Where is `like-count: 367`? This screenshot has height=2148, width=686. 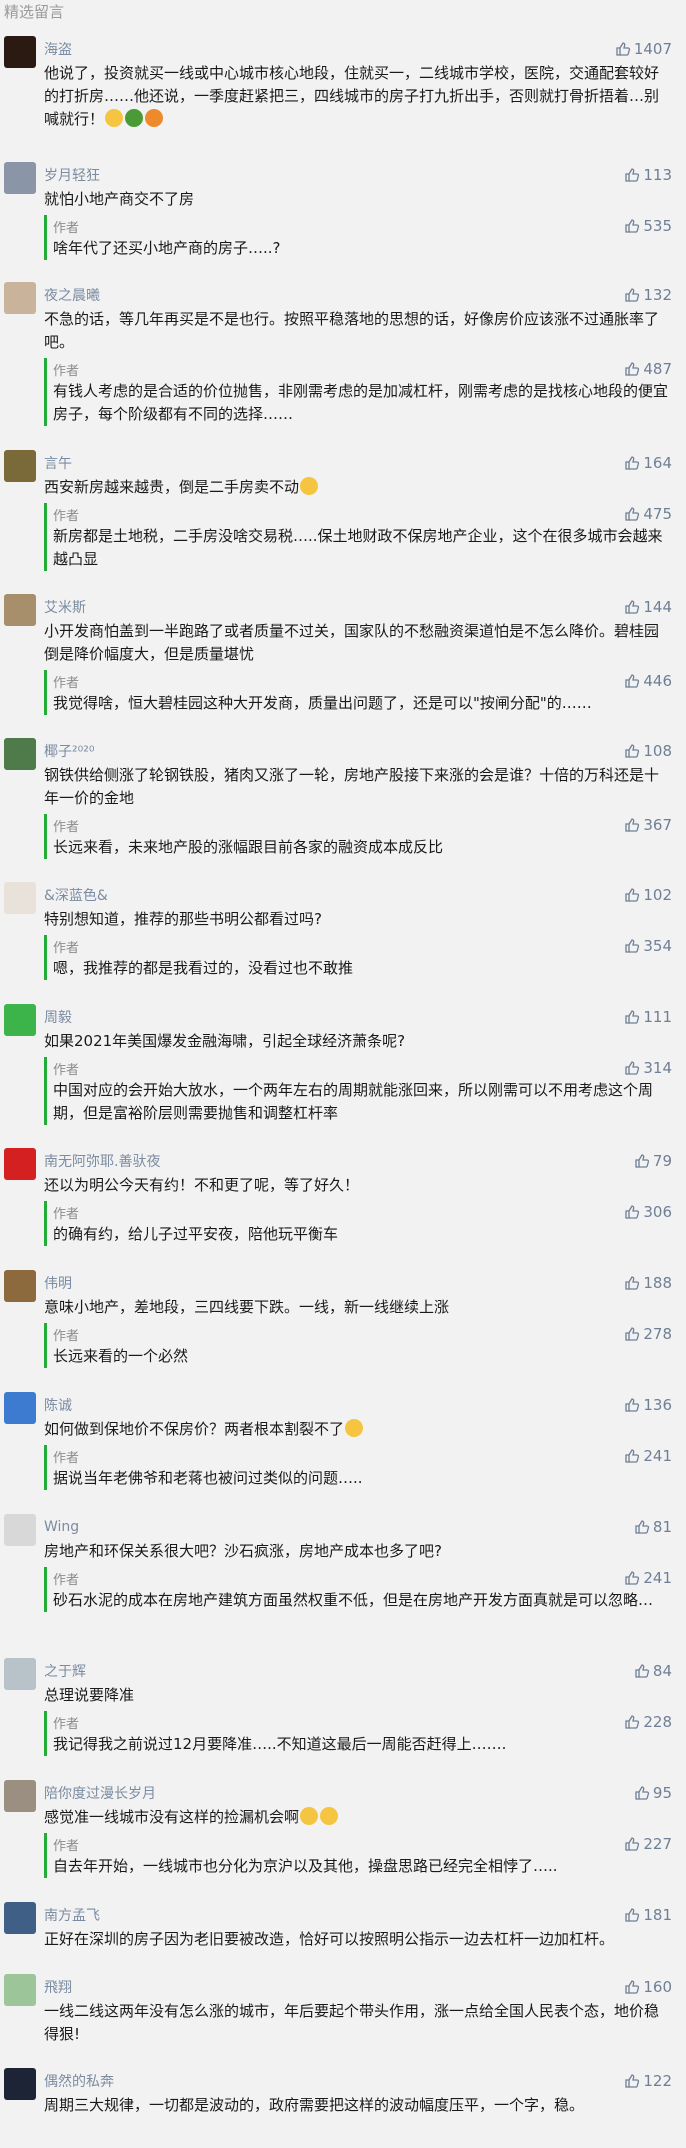 like-count: 367 is located at coordinates (657, 825).